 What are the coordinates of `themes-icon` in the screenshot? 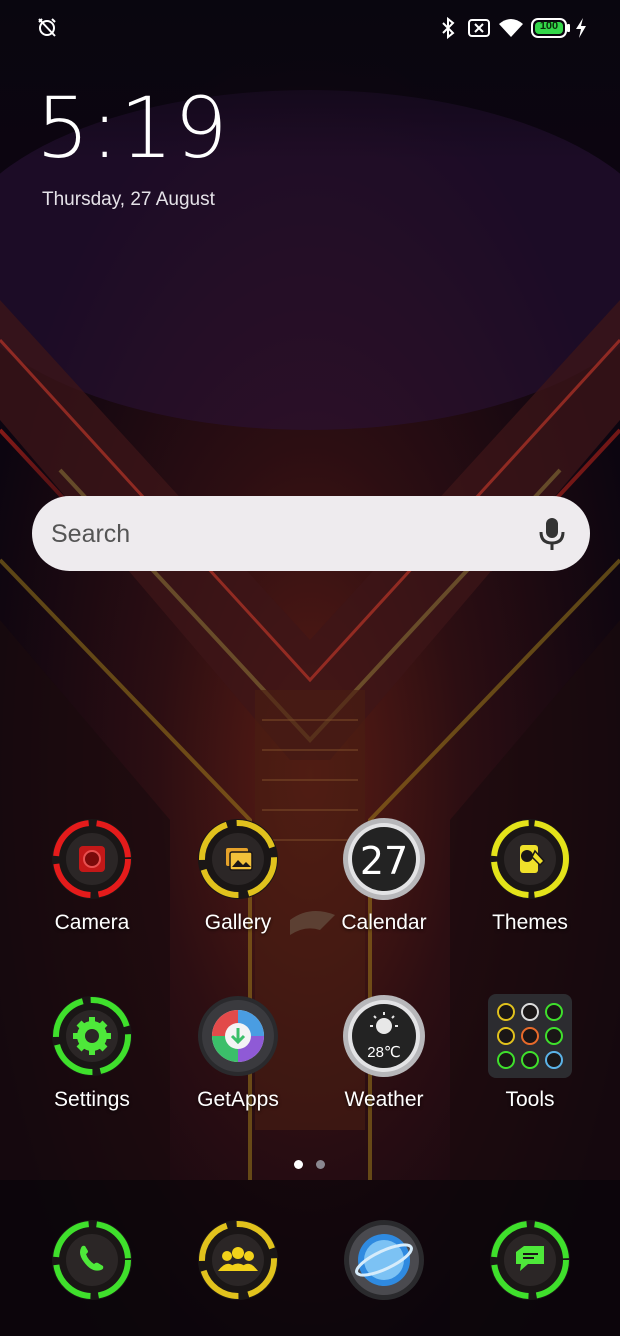 It's located at (530, 859).